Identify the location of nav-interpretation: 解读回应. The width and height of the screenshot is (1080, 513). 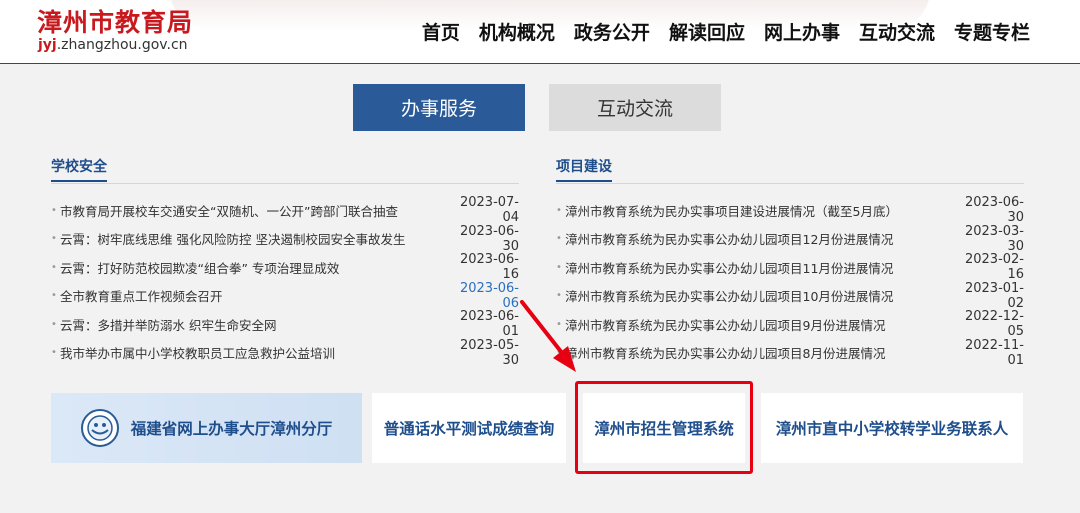
(707, 33).